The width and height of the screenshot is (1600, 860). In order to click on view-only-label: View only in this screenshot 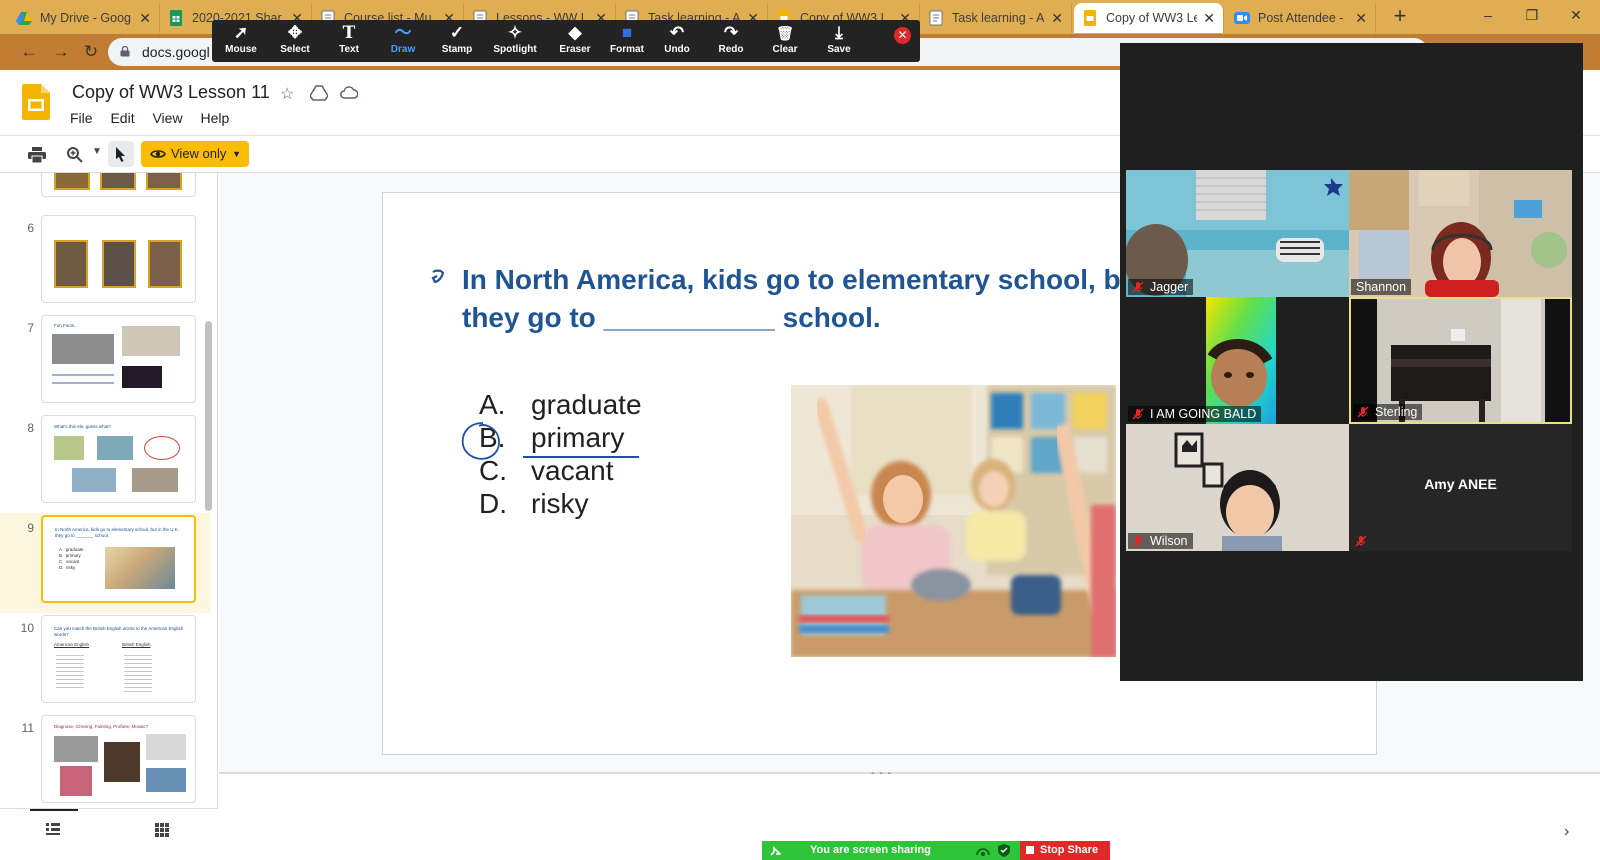, I will do `click(199, 153)`.